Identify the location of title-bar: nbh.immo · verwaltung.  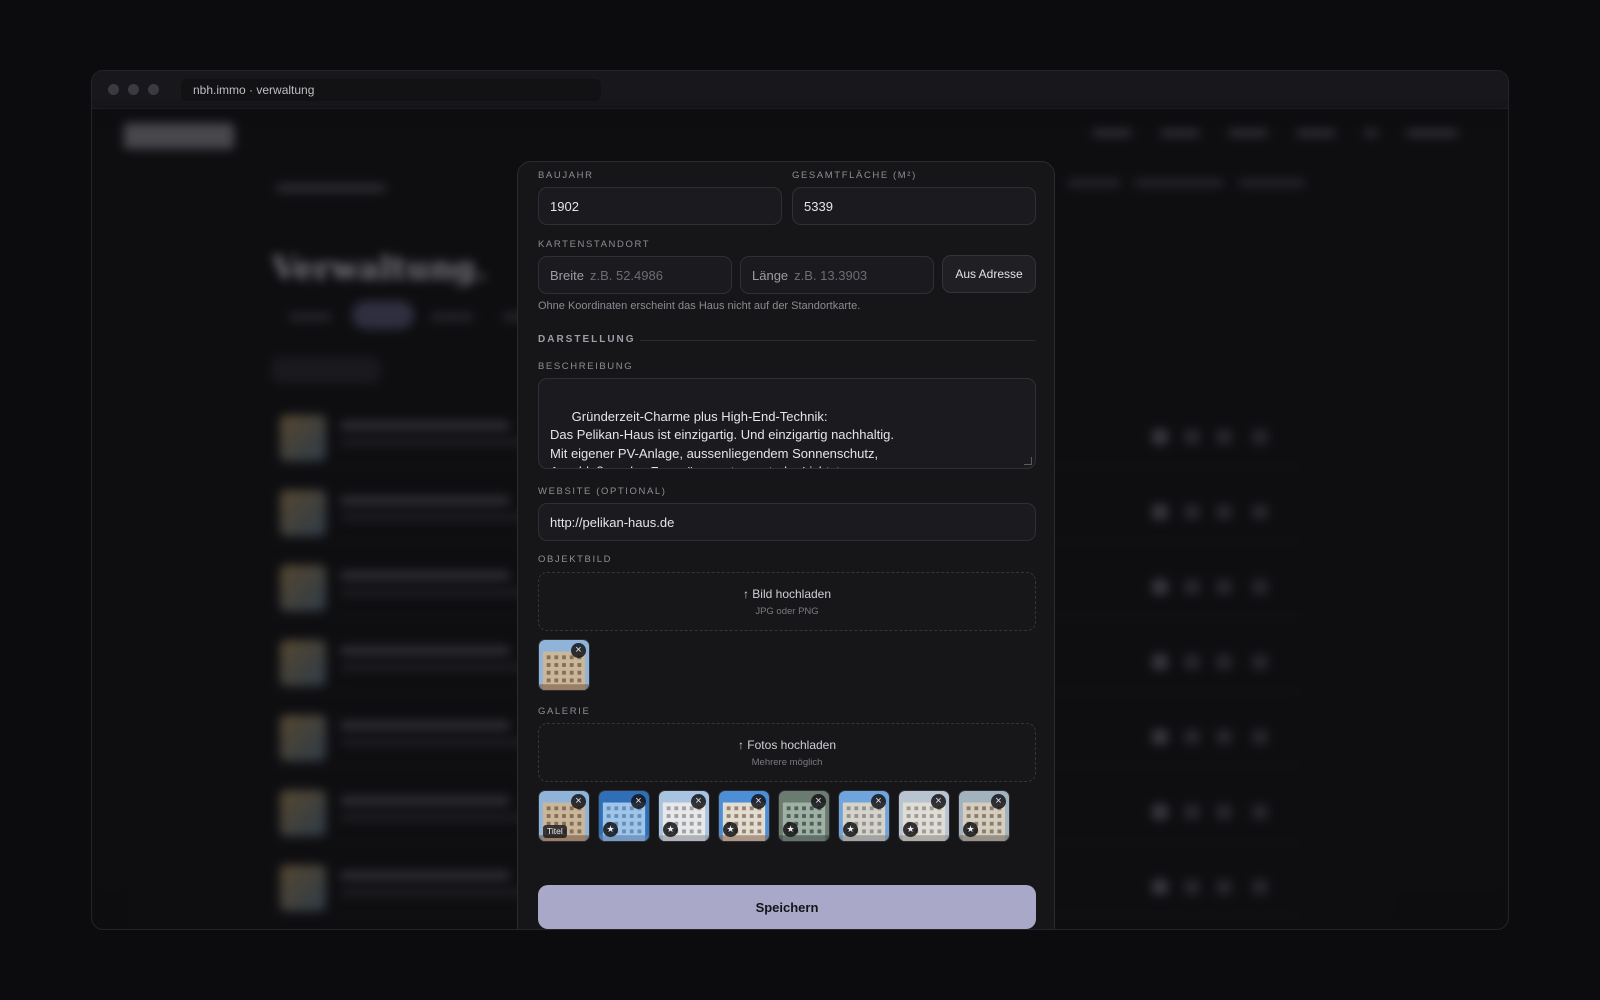
(800, 90).